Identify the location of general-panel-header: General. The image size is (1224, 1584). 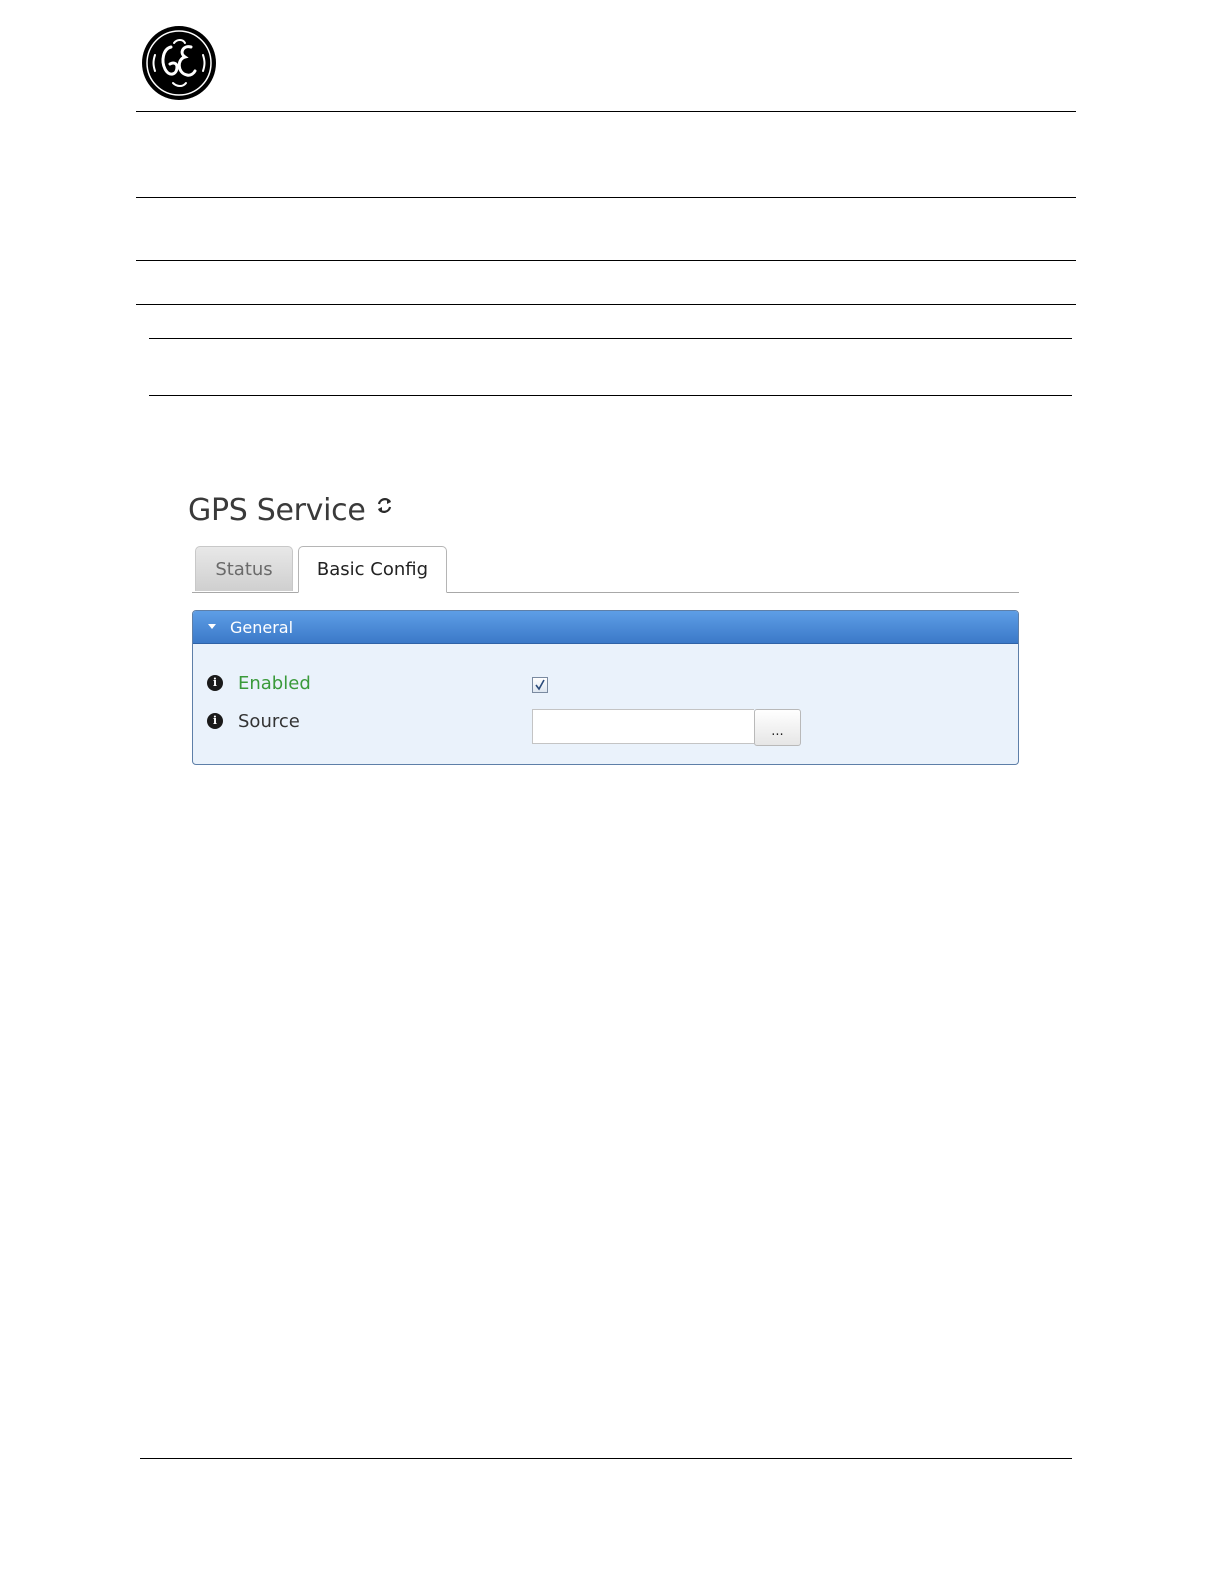
(605, 627).